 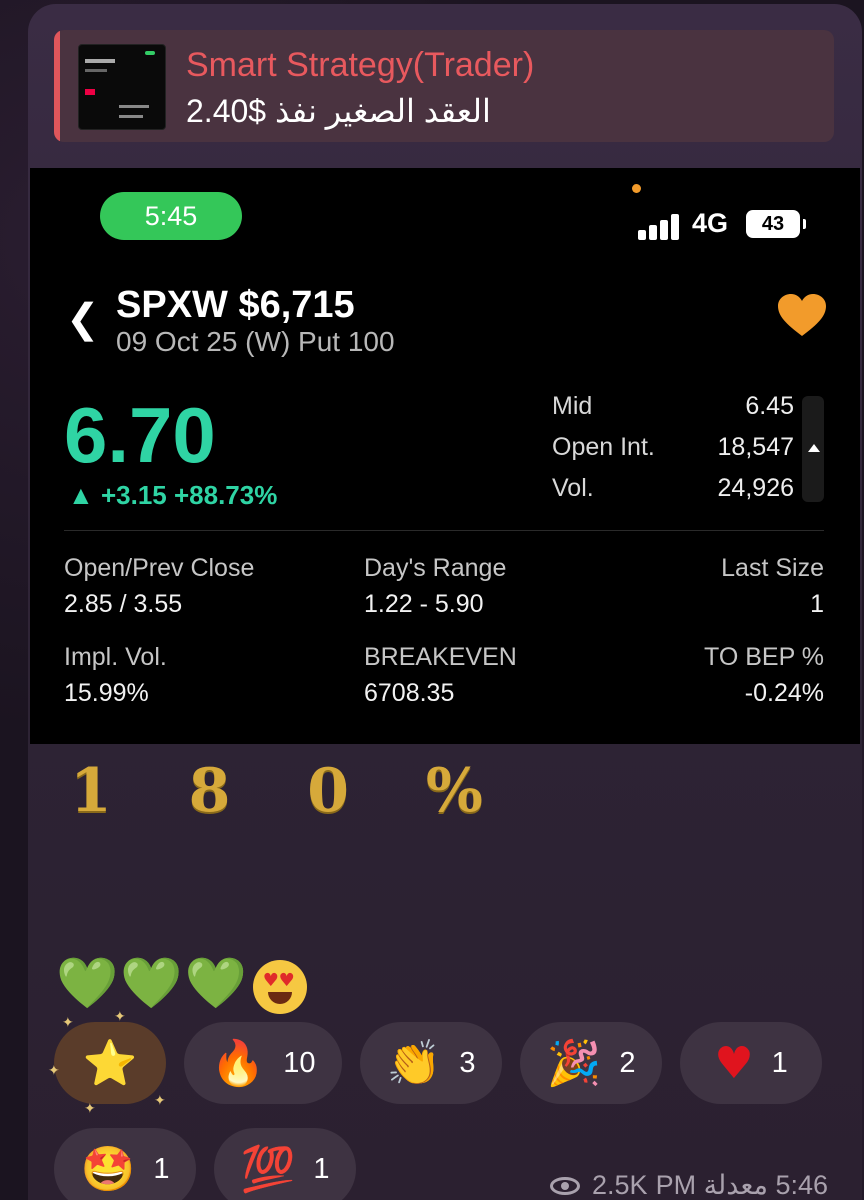 I want to click on view-count: 2.5K, so click(x=620, y=1185).